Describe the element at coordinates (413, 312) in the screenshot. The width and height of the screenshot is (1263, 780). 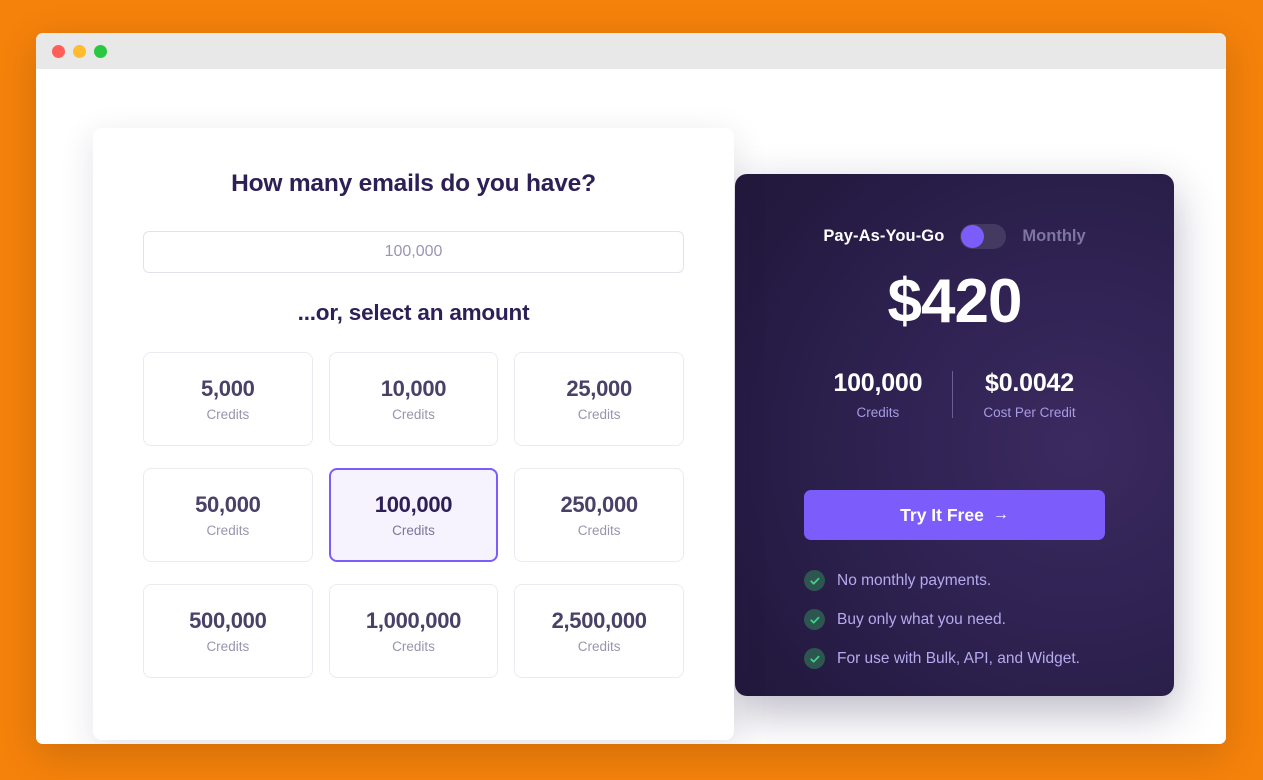
I see `card-subheading: ...or, select an amount` at that location.